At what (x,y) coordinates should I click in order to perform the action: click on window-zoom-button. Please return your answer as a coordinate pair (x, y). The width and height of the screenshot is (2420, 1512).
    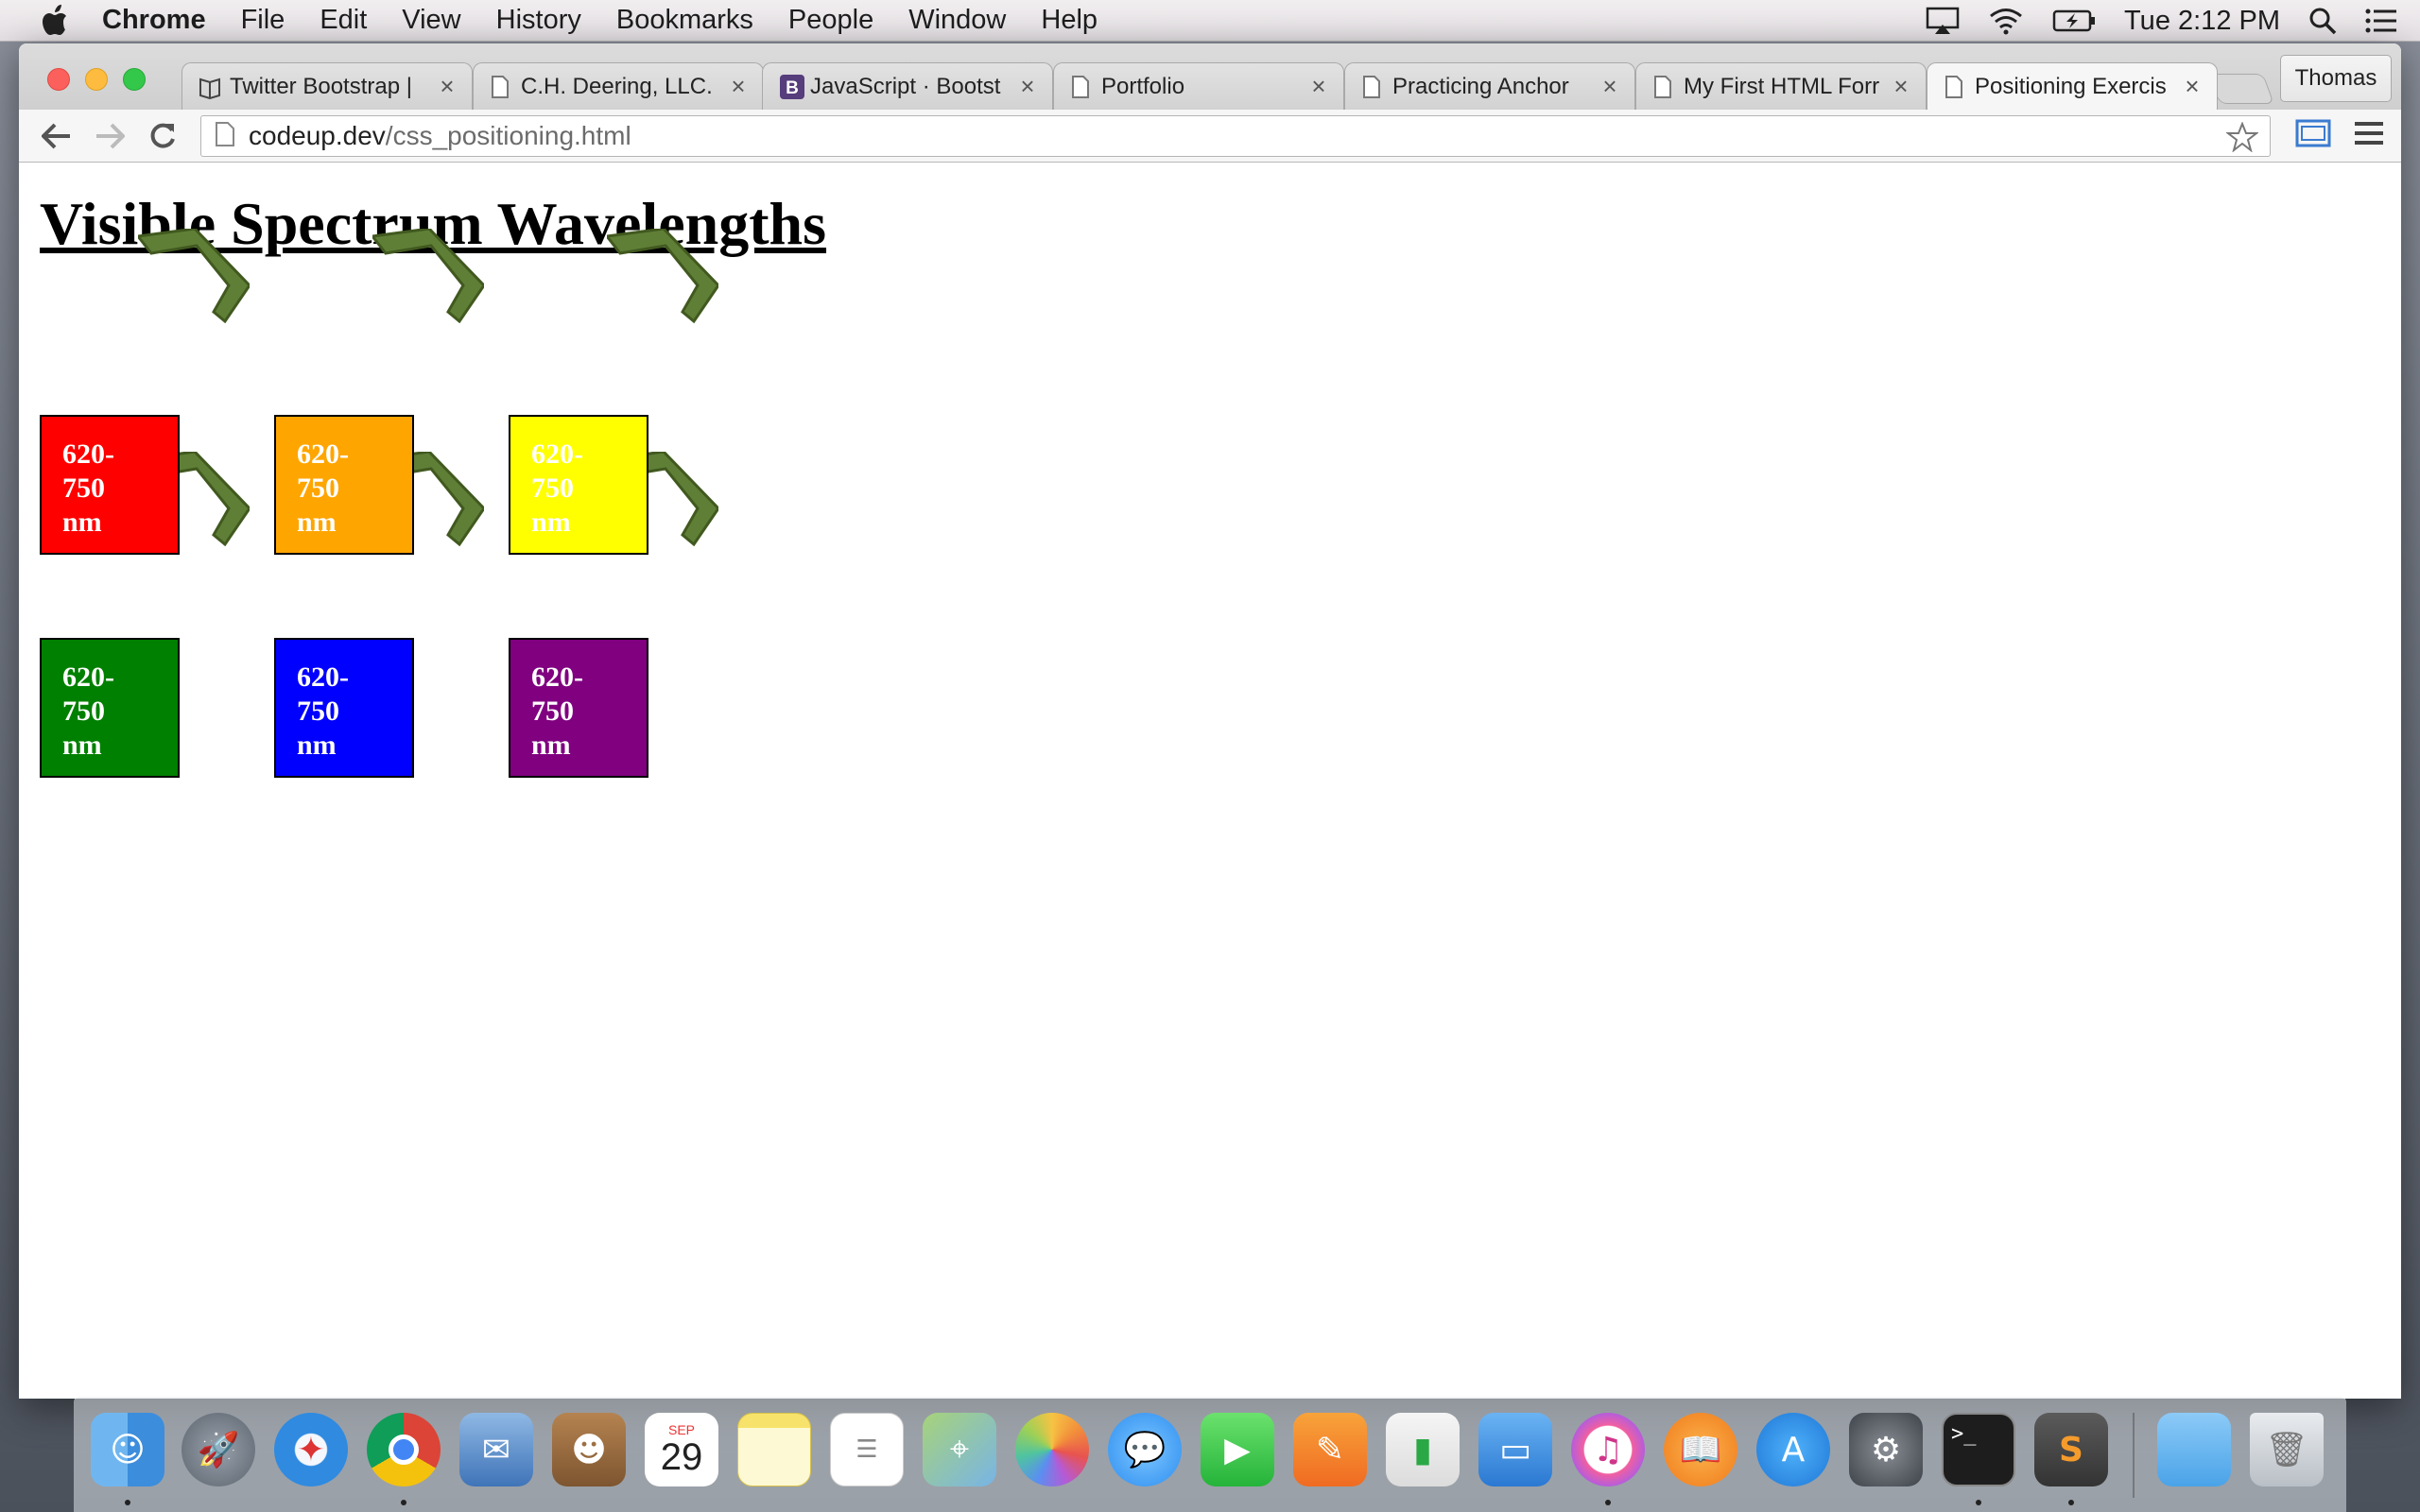
    Looking at the image, I should click on (134, 79).